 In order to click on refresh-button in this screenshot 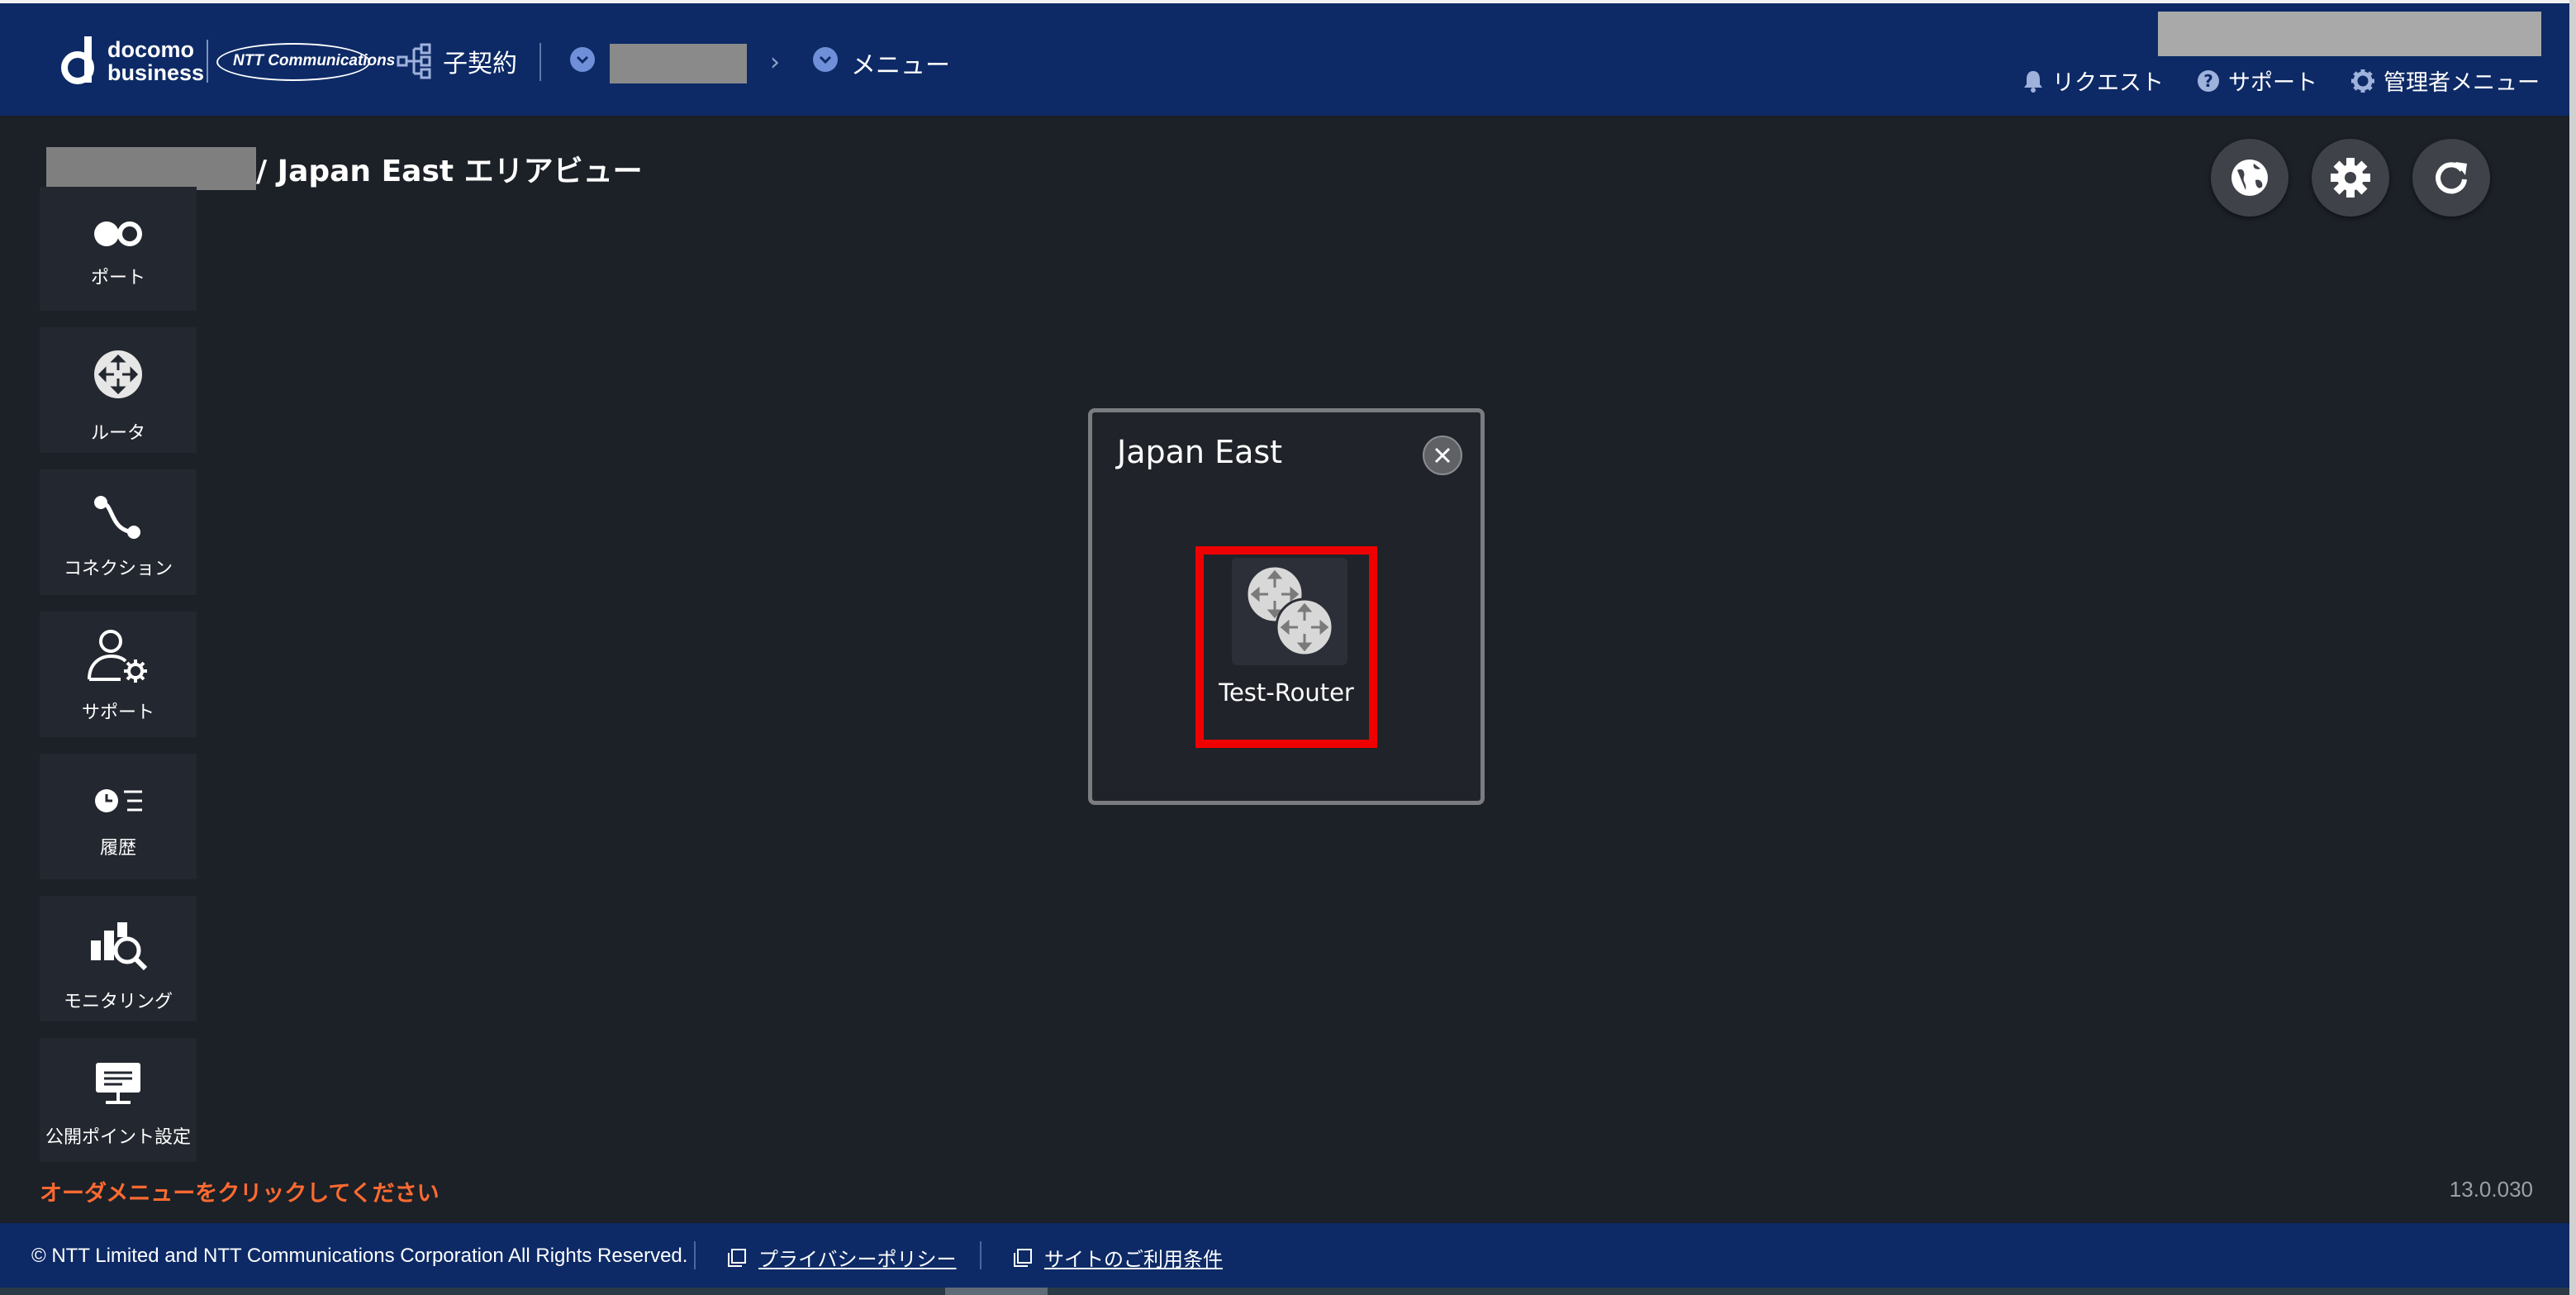, I will do `click(2451, 178)`.